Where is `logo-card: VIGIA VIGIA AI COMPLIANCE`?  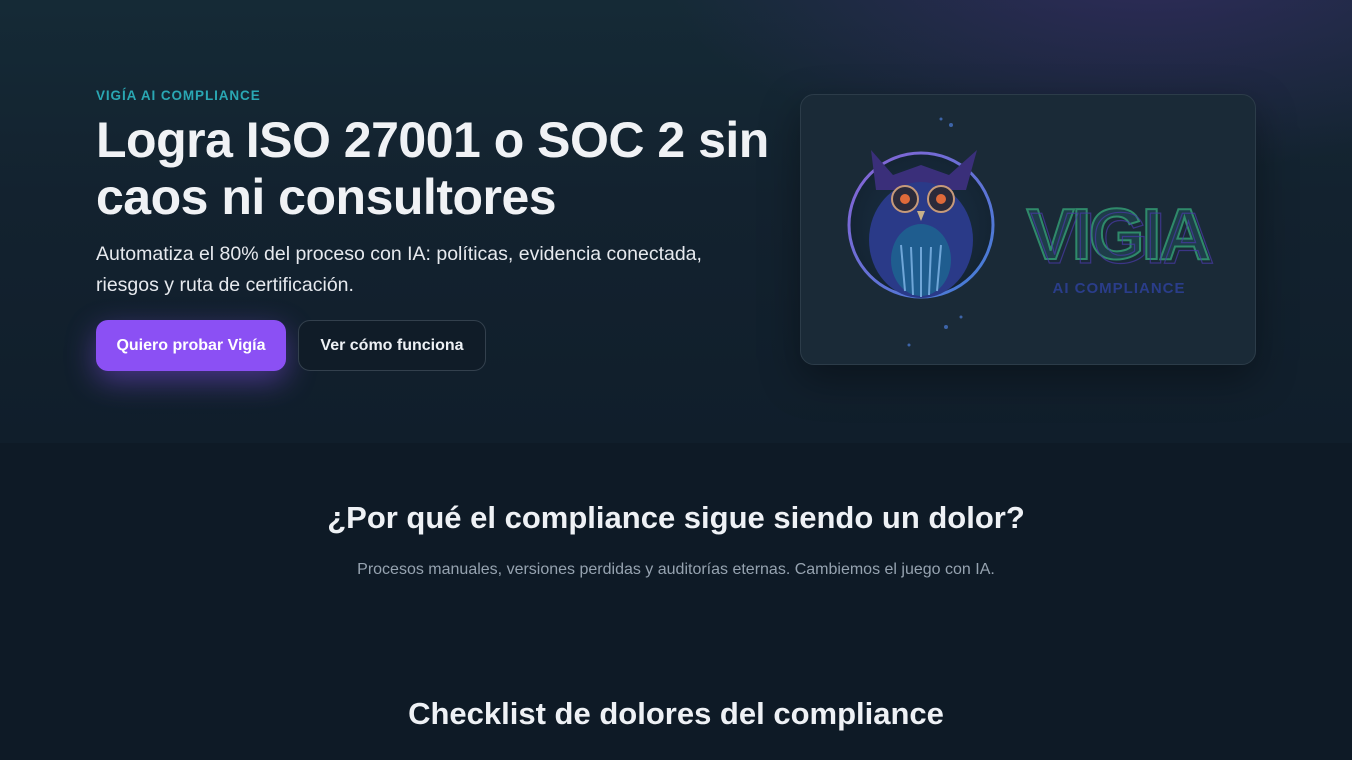
logo-card: VIGIA VIGIA AI COMPLIANCE is located at coordinates (1028, 229).